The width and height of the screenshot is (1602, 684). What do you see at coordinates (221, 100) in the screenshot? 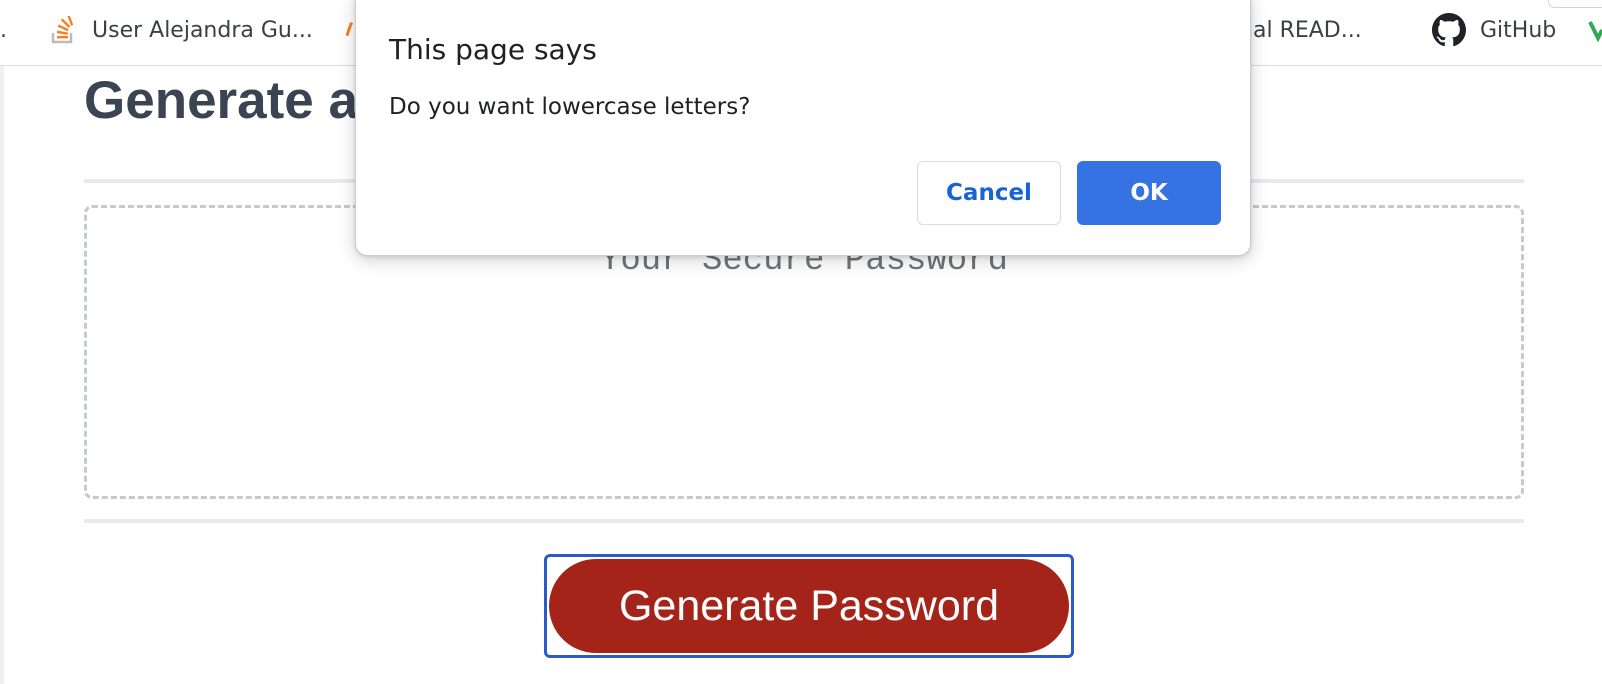
I see `page-title: Generate a` at bounding box center [221, 100].